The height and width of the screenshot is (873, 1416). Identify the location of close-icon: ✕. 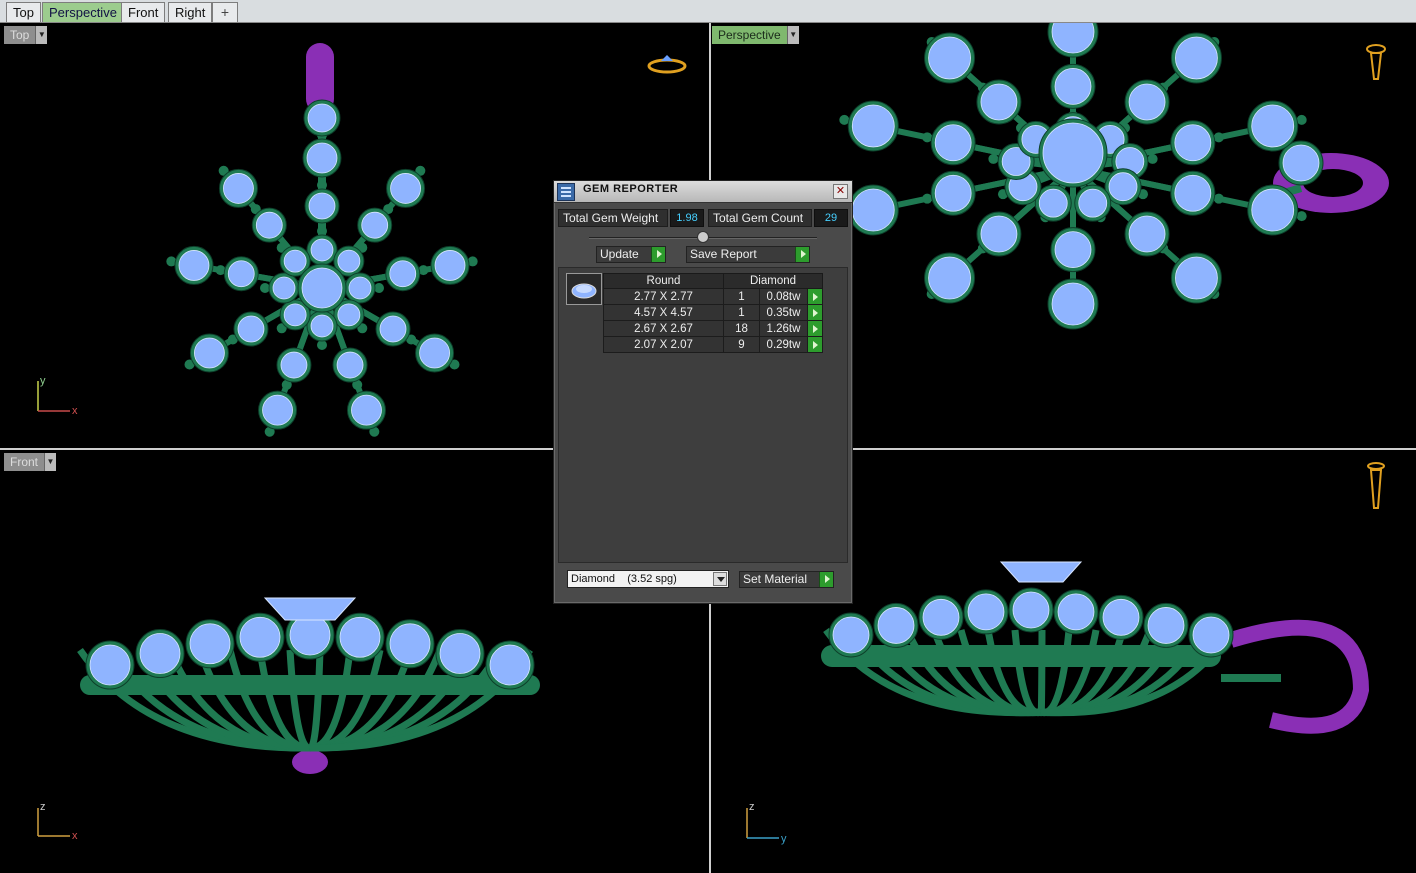
(840, 191).